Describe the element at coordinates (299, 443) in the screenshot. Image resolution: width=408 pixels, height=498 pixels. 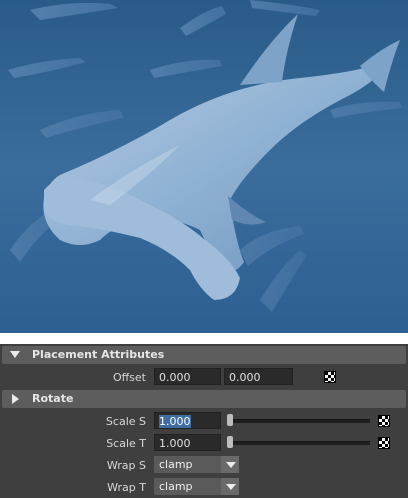
I see `scale-t-slider-track` at that location.